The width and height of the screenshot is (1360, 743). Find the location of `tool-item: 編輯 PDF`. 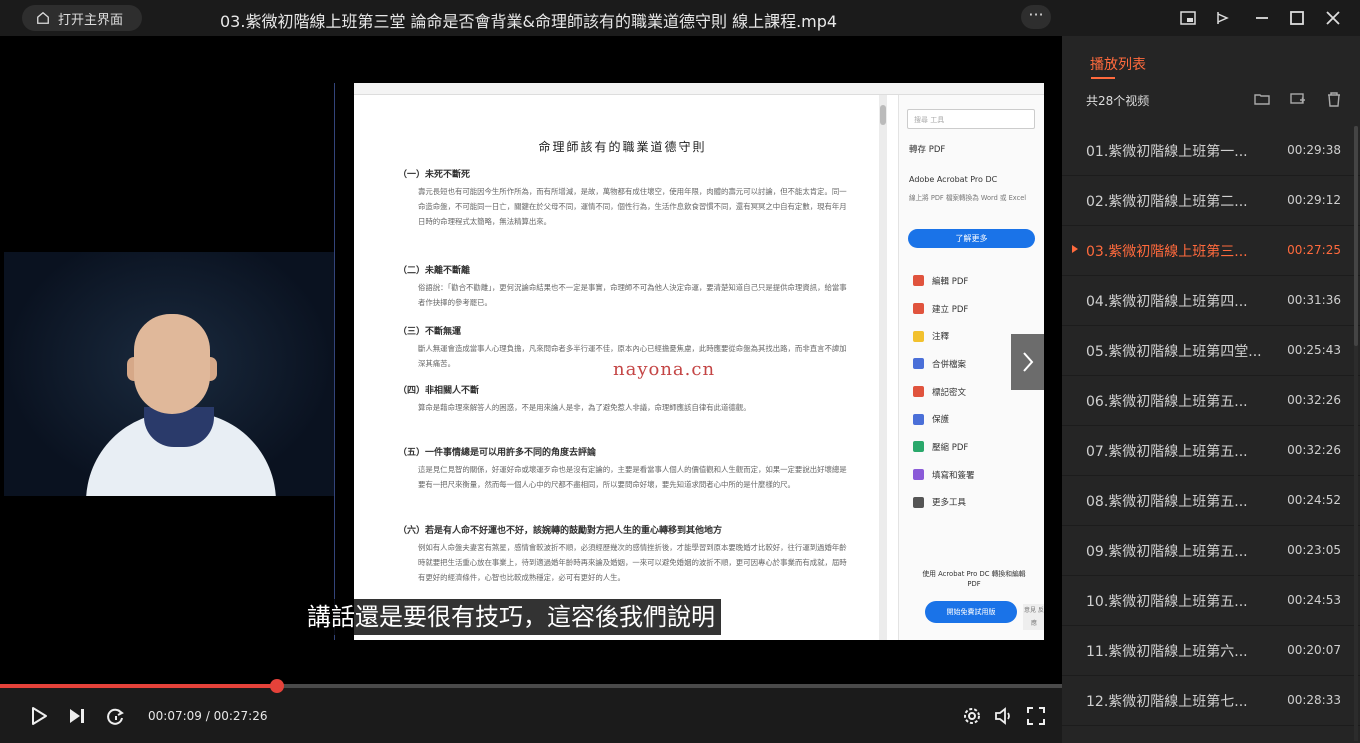

tool-item: 編輯 PDF is located at coordinates (944, 281).